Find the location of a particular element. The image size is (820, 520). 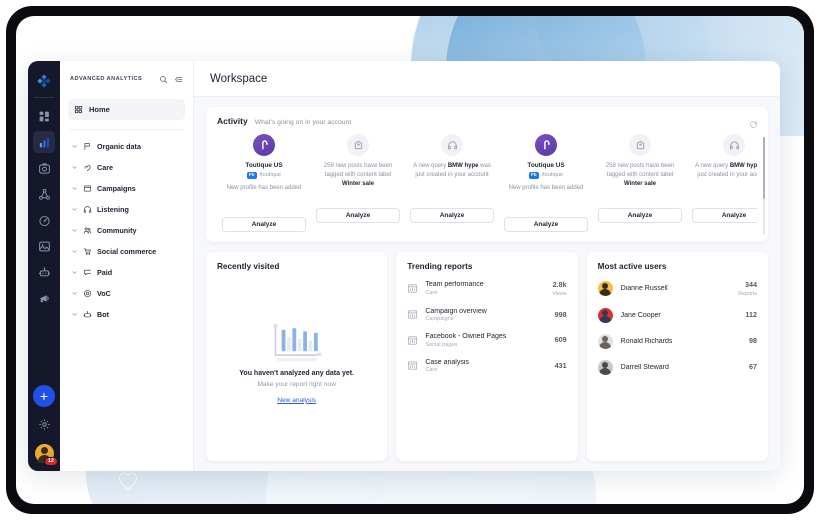

user-metric: 67 is located at coordinates (753, 367).